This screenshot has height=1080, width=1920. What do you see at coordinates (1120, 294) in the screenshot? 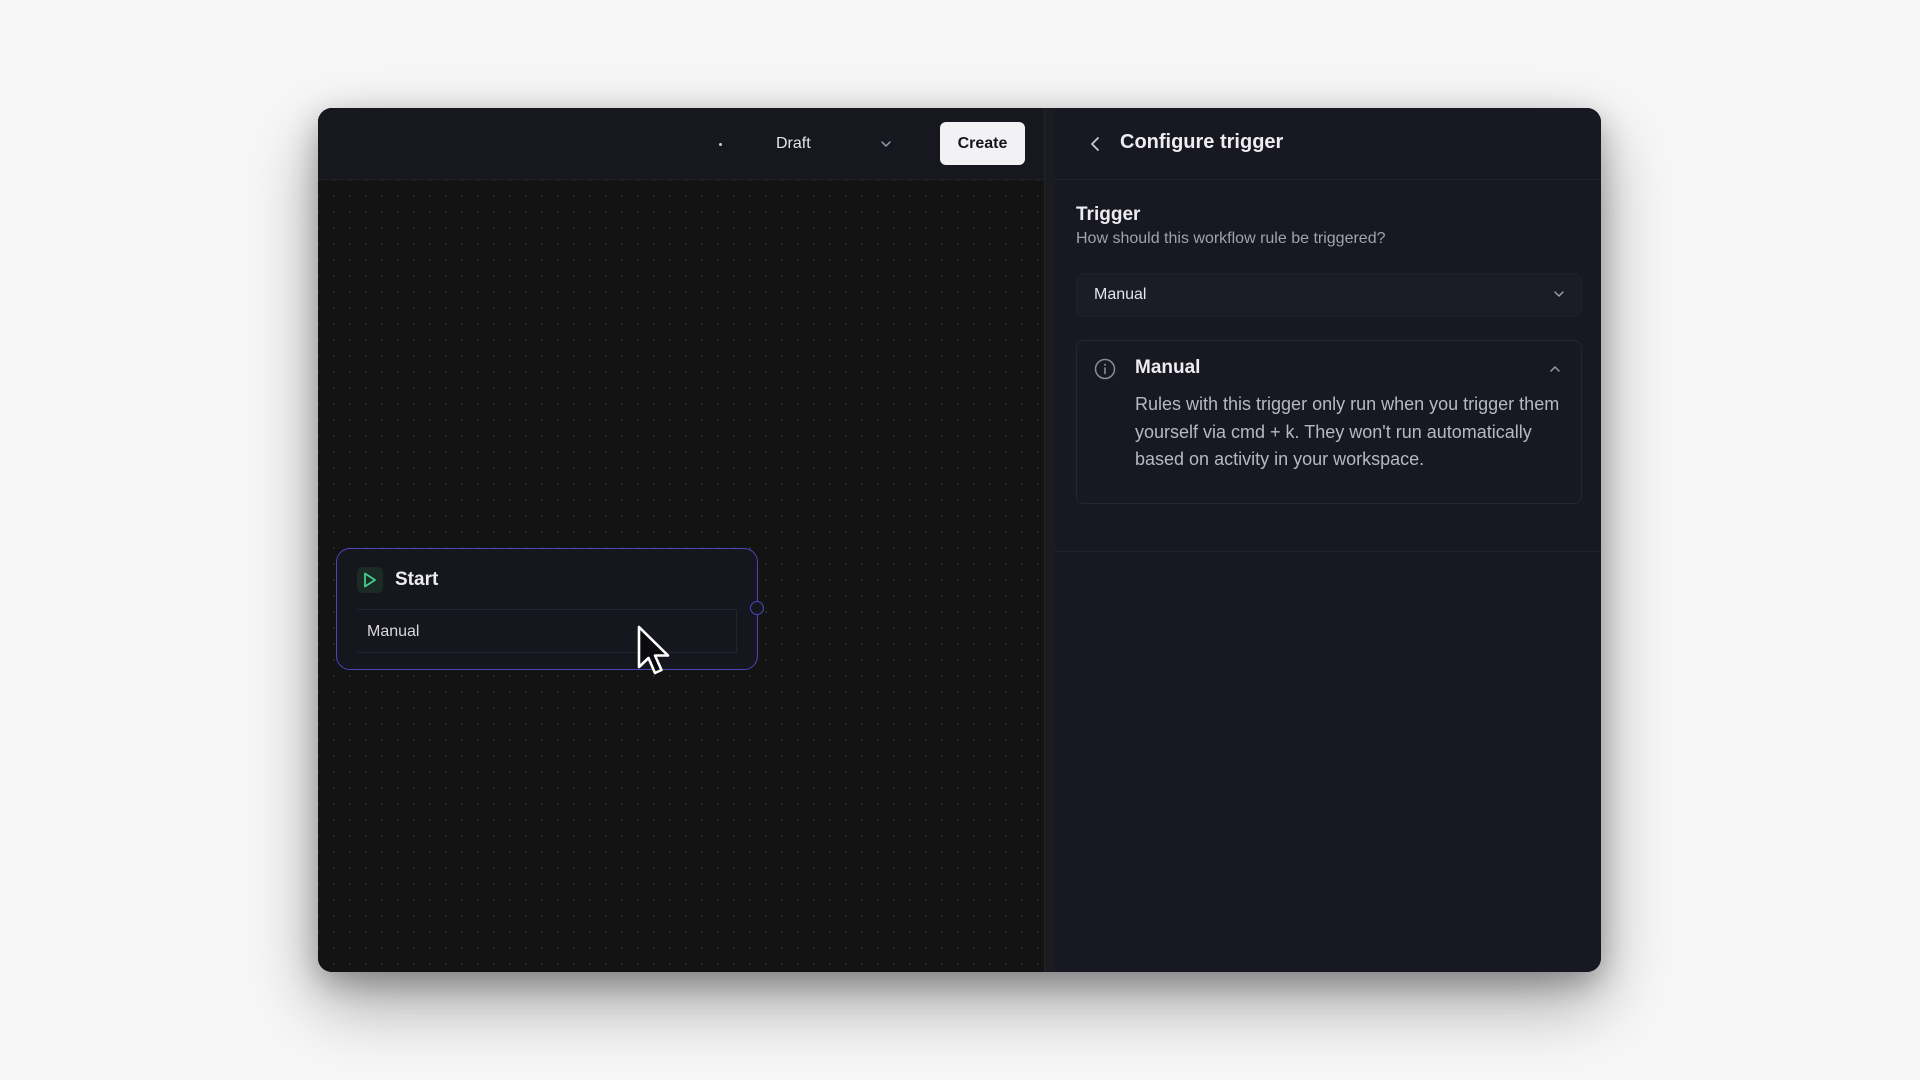
I see `trigger-select-value: Manual` at bounding box center [1120, 294].